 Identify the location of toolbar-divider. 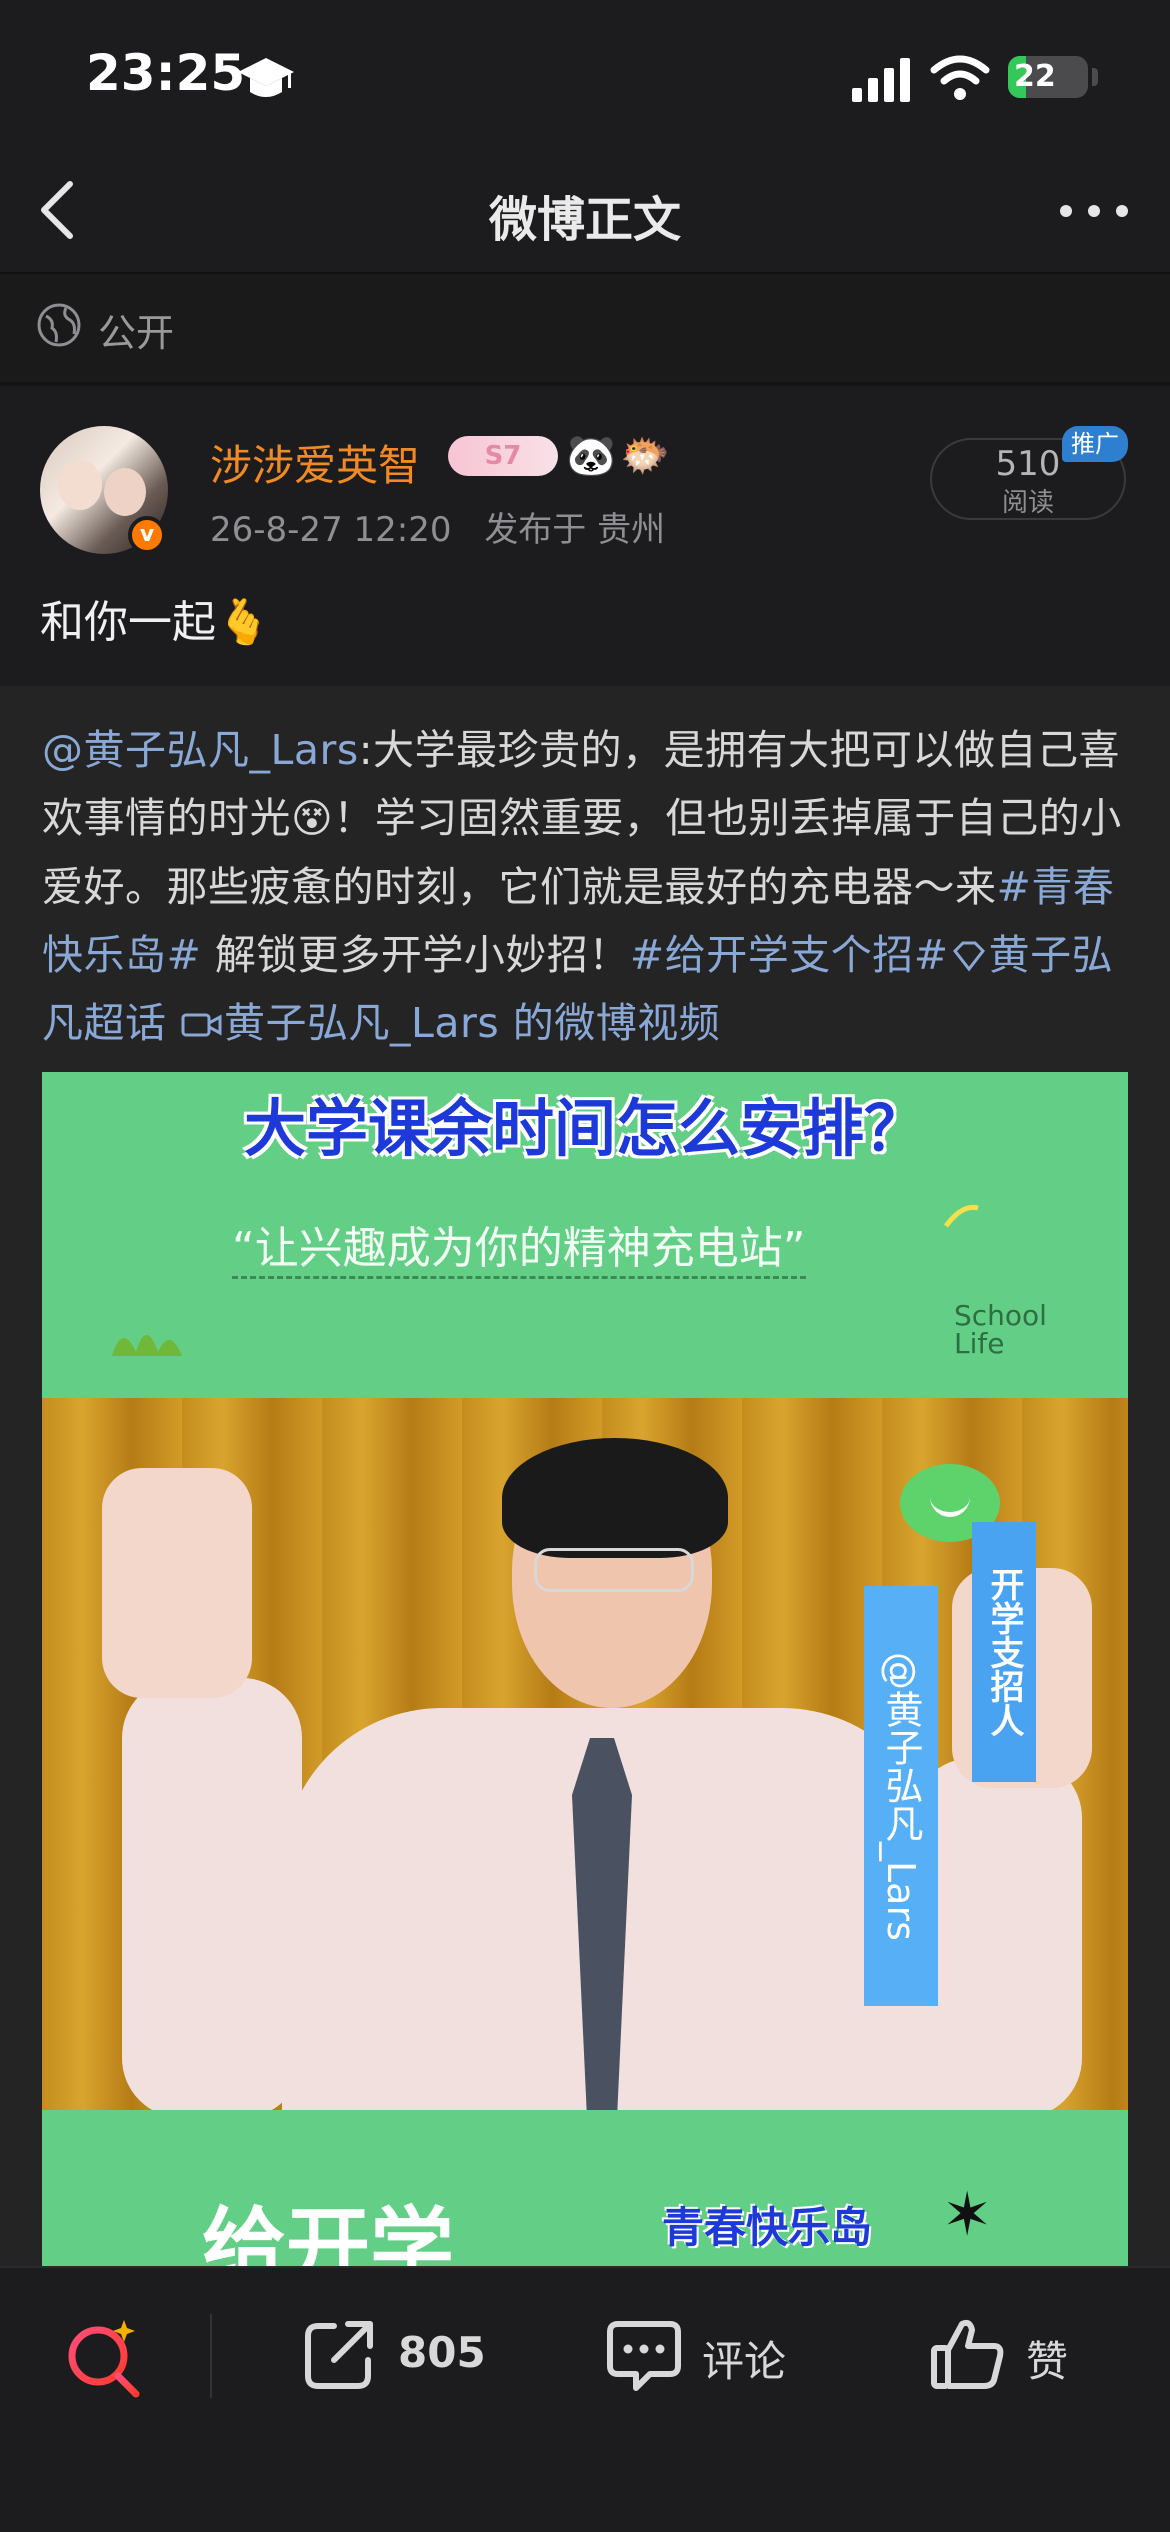
(211, 2356).